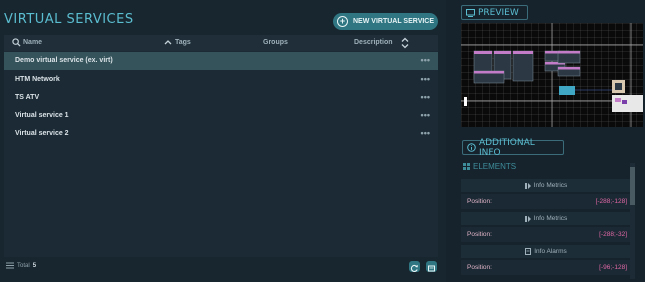 This screenshot has height=282, width=645. I want to click on column-description: Description, so click(373, 42).